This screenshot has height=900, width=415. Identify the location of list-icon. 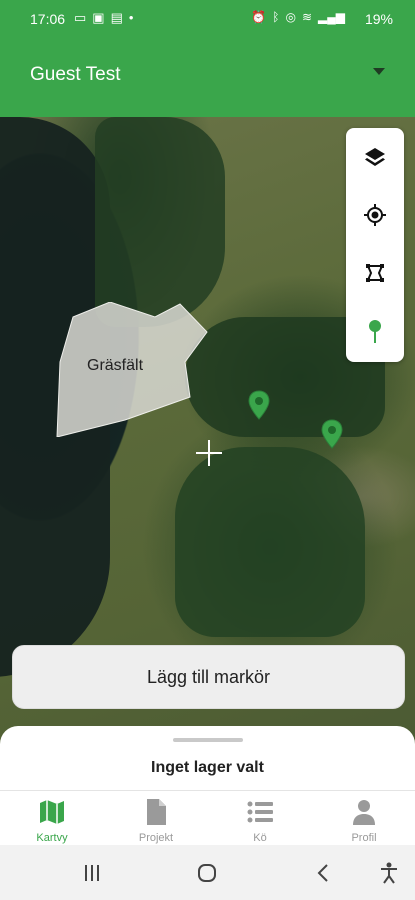
(260, 812).